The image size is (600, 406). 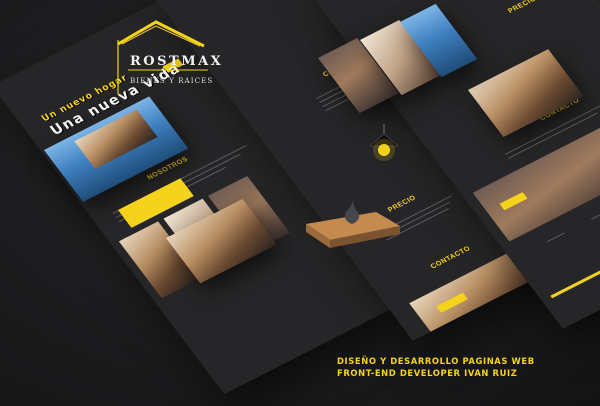 I want to click on credits-line-1: DISEÑO Y DESARROLLO PAGINAS WEB, so click(x=436, y=361).